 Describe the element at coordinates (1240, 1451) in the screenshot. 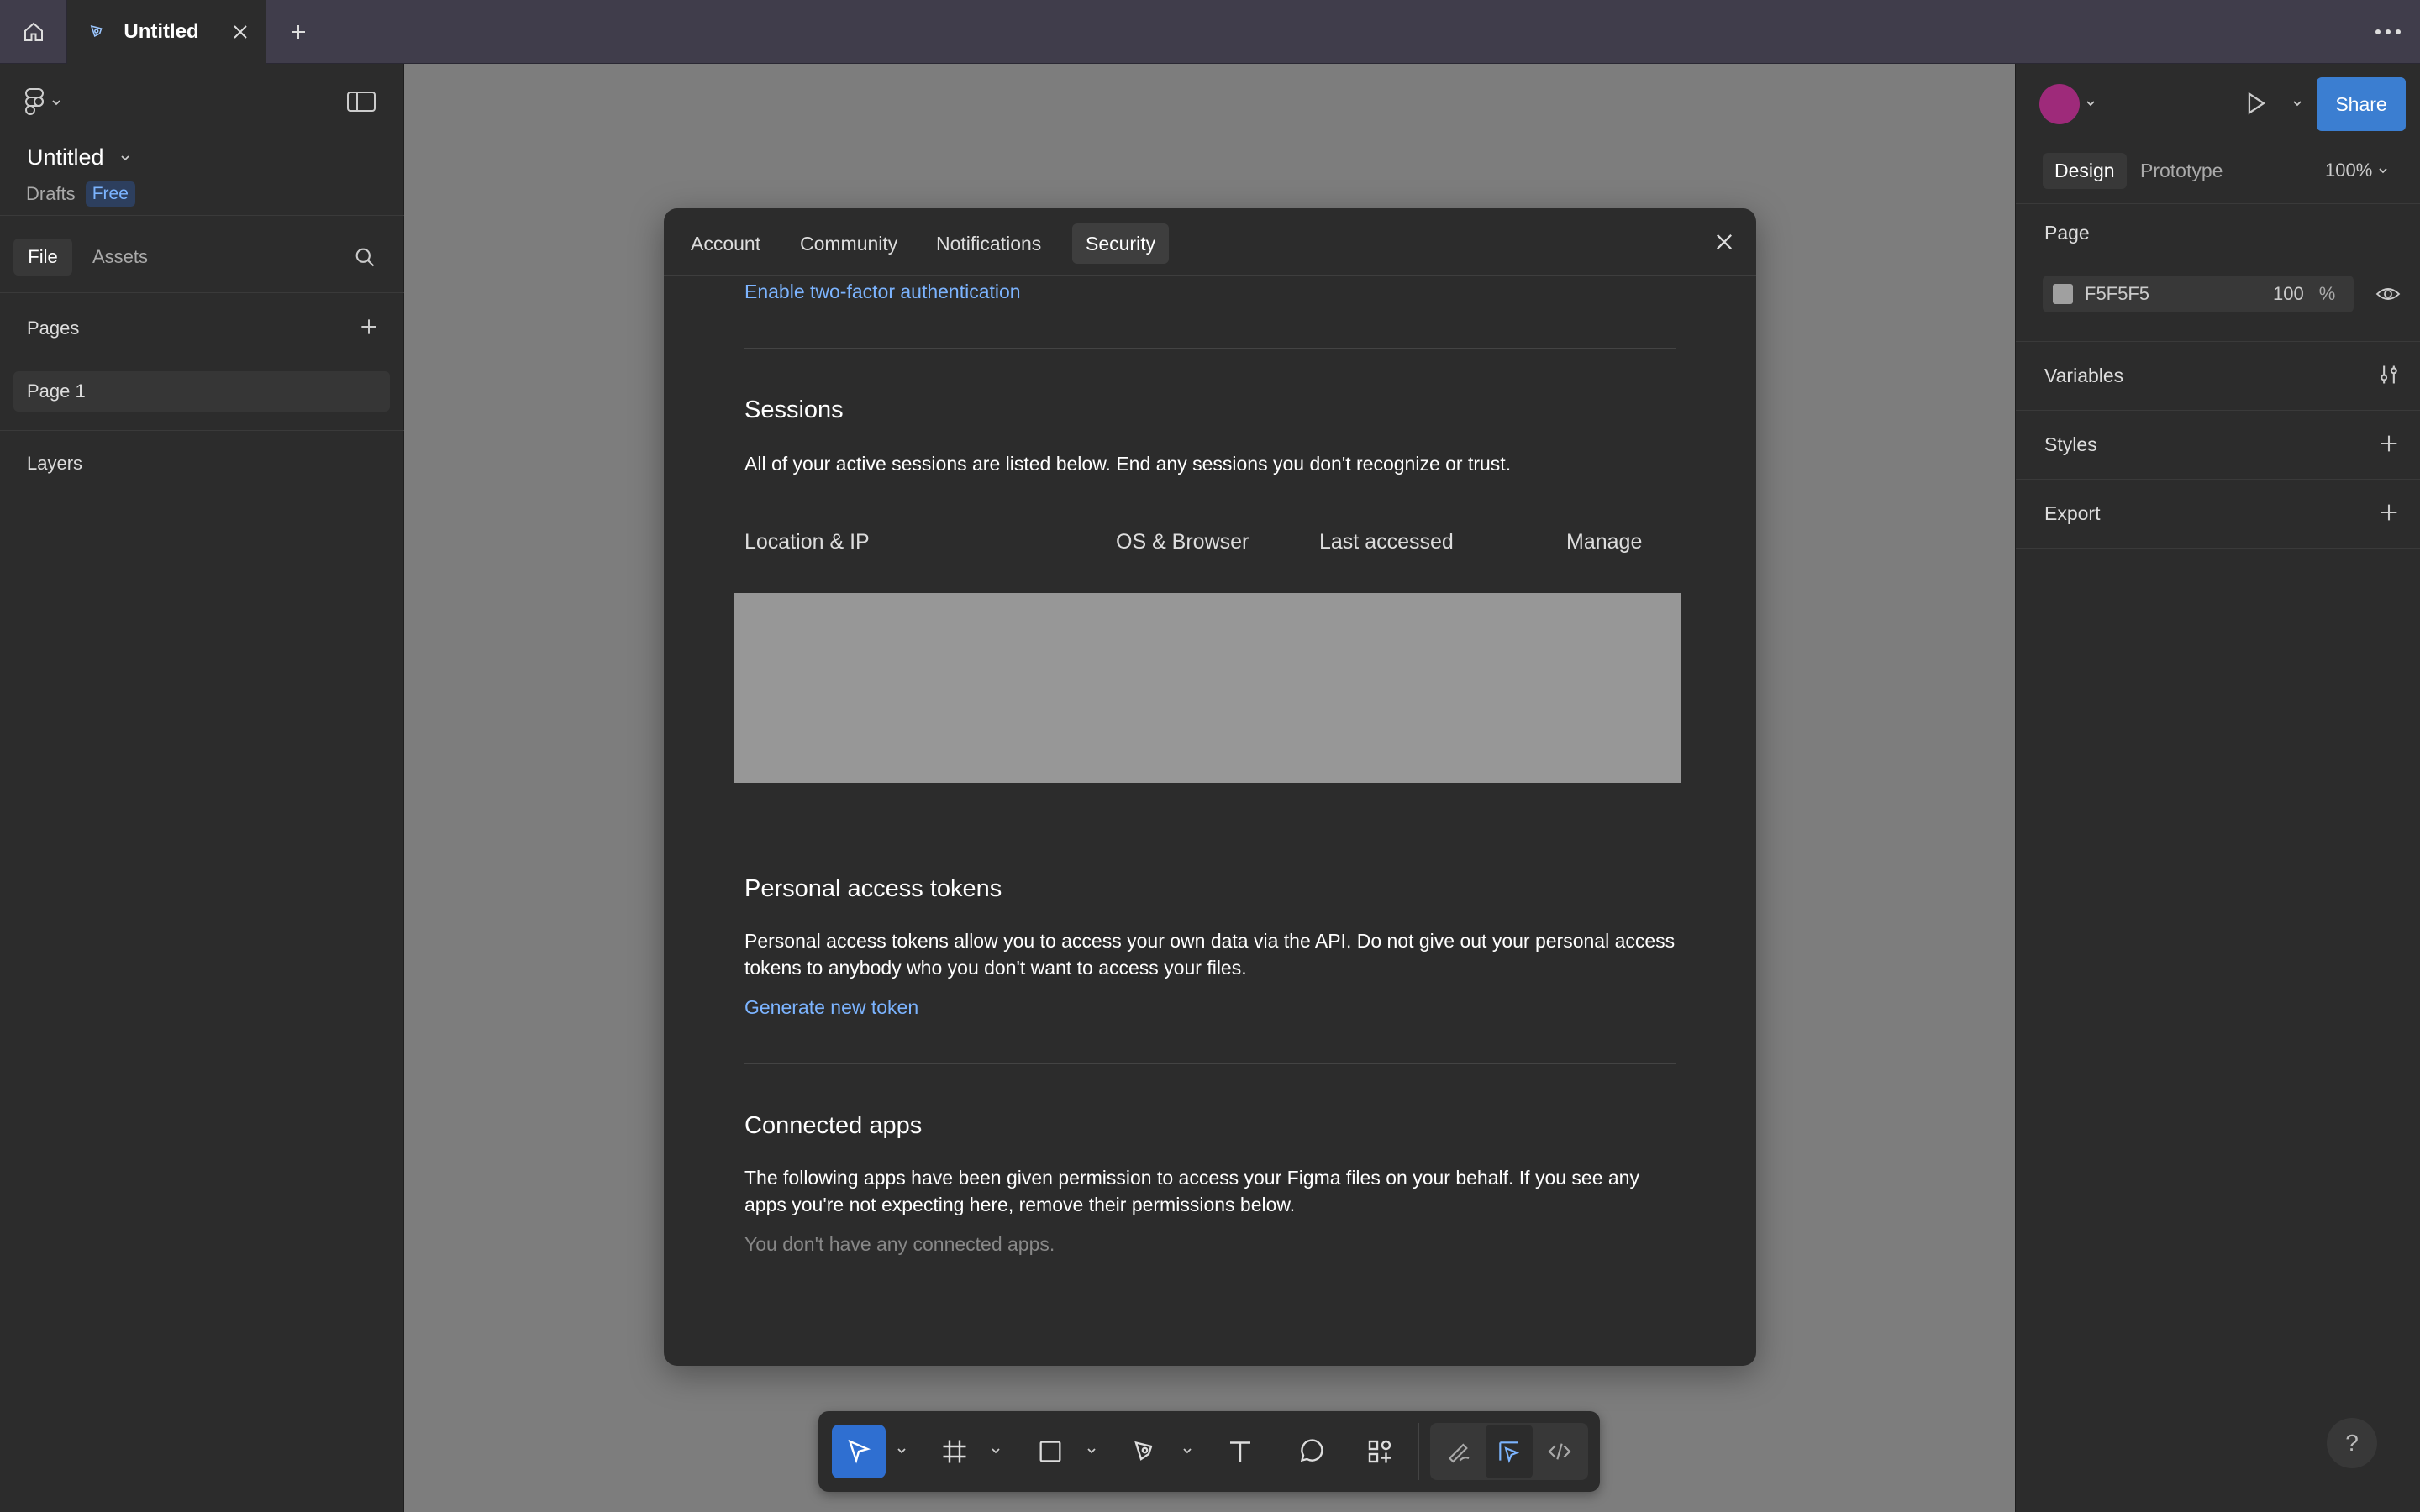

I see `text-tool` at that location.